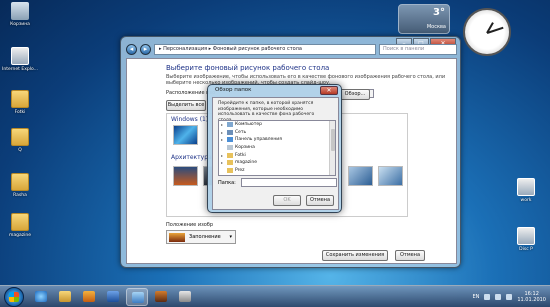  I want to click on media-player-icon, so click(89, 296).